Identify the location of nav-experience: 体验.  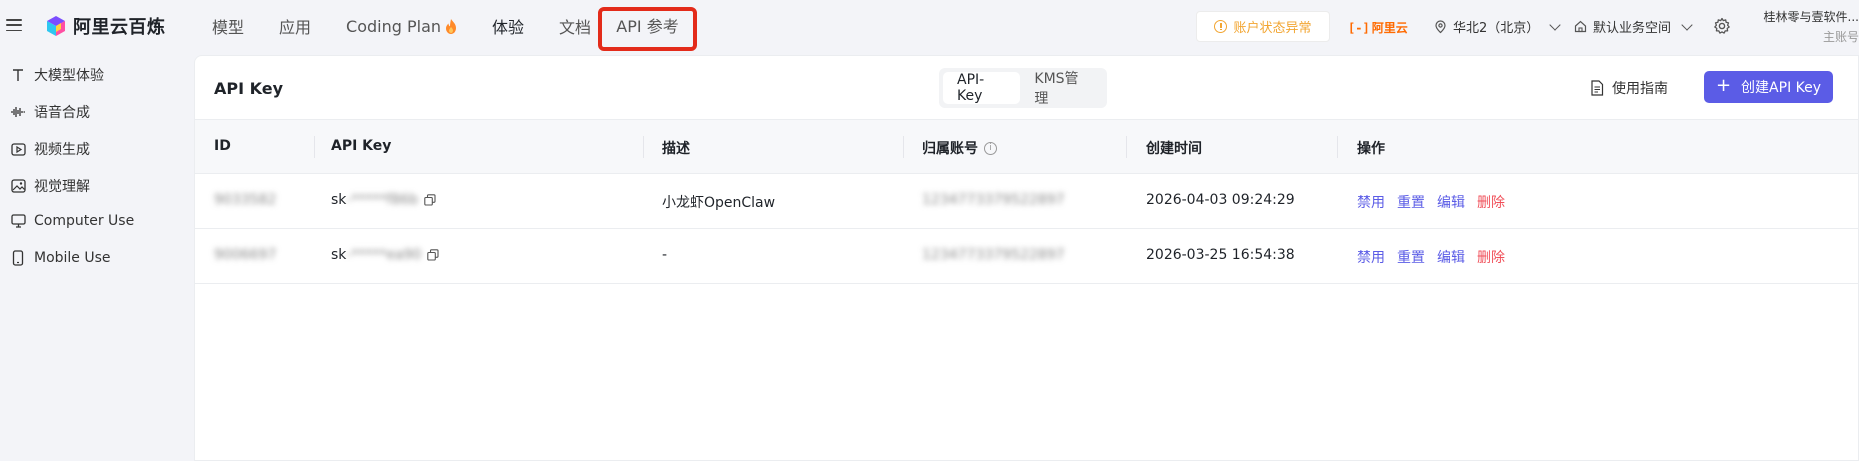
(508, 26).